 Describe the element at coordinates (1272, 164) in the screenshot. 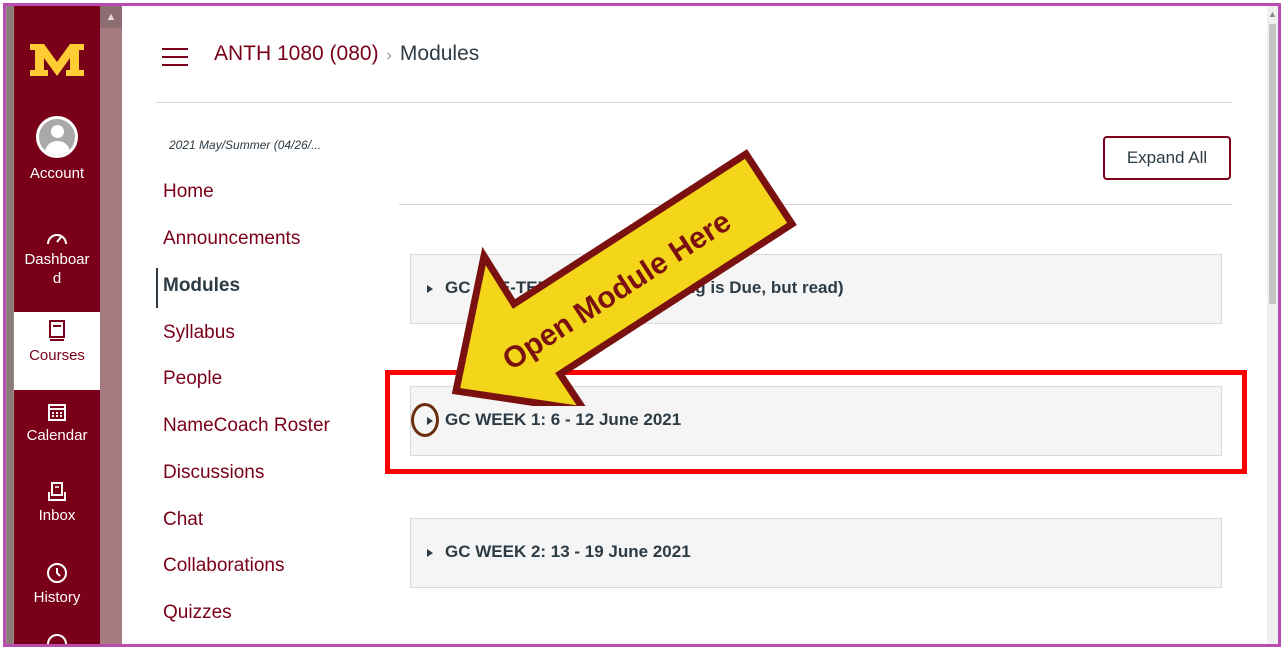

I see `right-scrollbar-thumb` at that location.